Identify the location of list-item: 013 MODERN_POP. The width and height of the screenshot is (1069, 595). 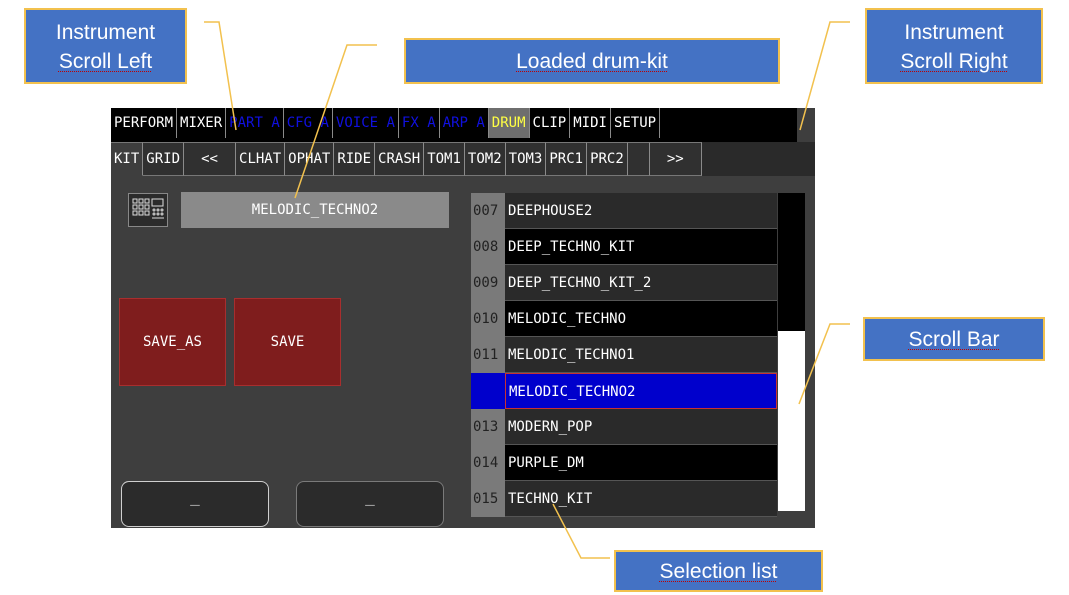
(624, 427).